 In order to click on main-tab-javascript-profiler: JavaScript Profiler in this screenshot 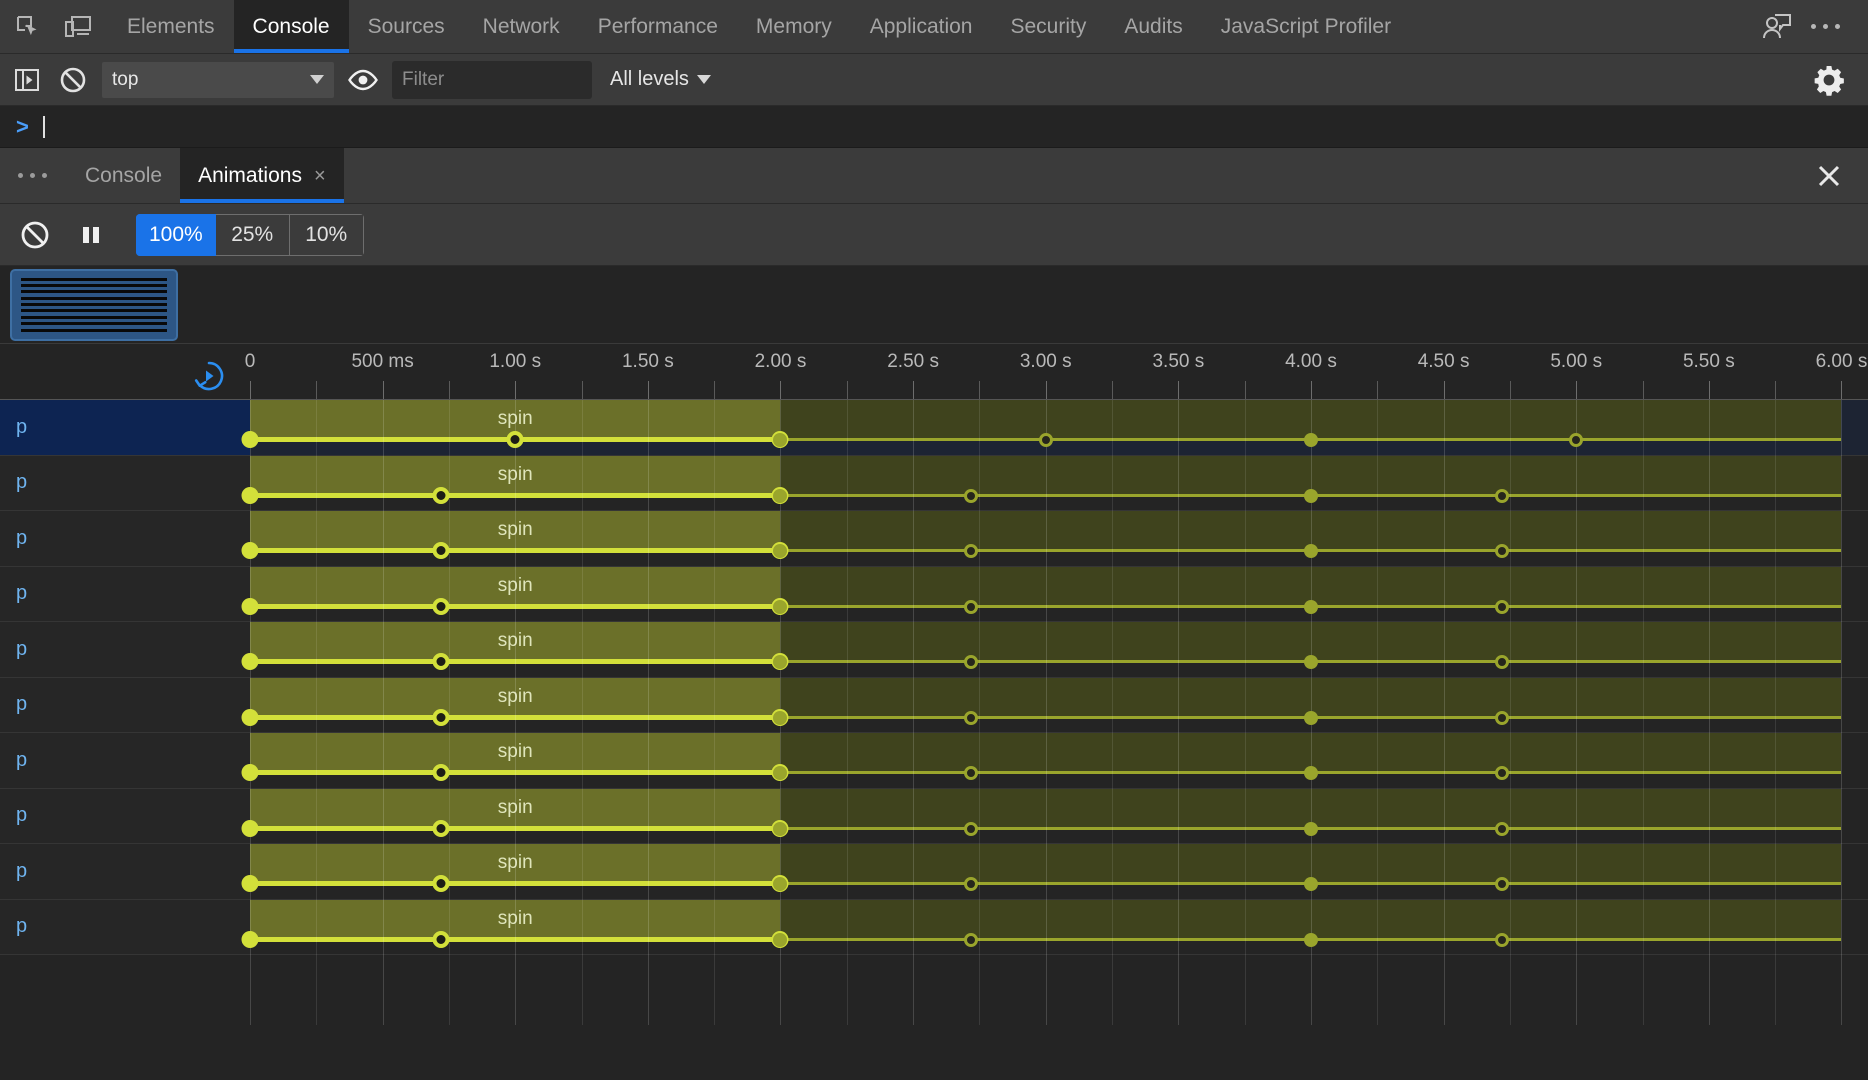, I will do `click(1306, 26)`.